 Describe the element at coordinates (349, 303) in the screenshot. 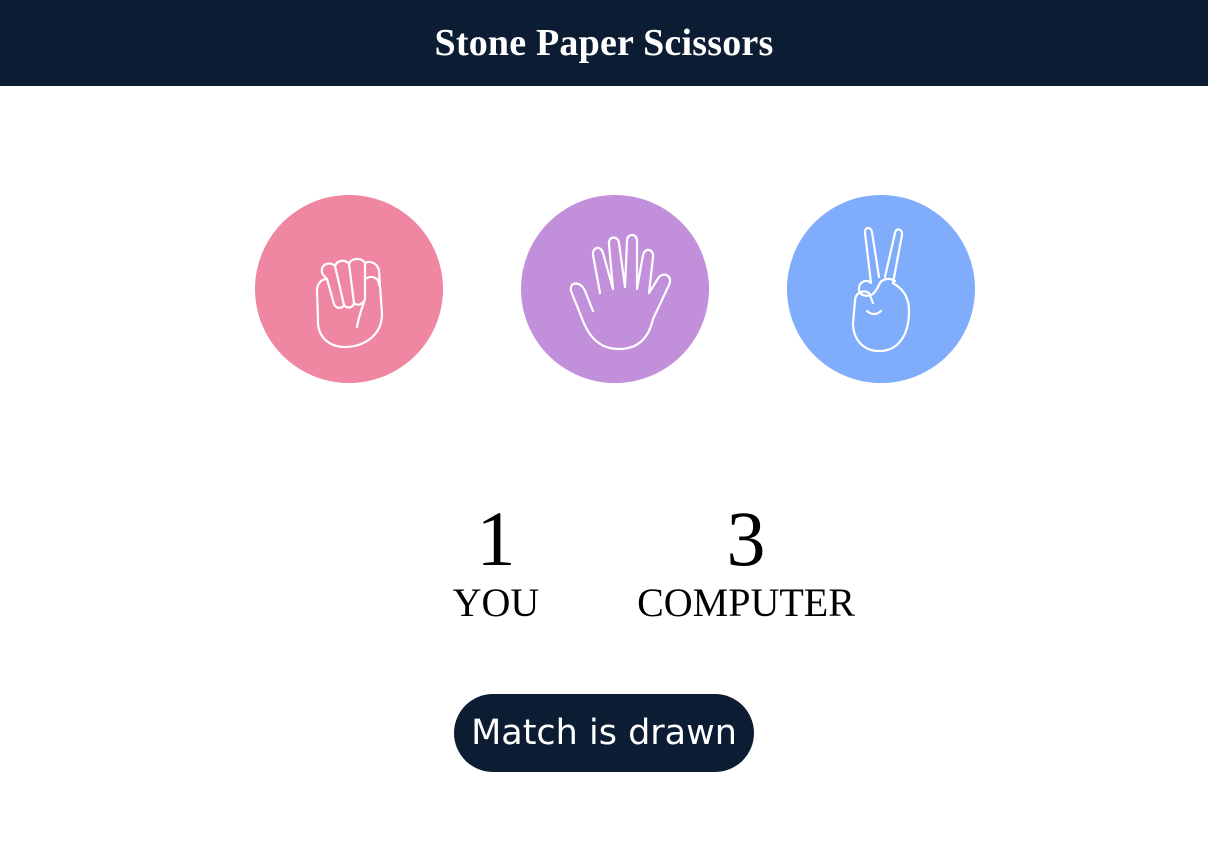

I see `fist-icon` at that location.